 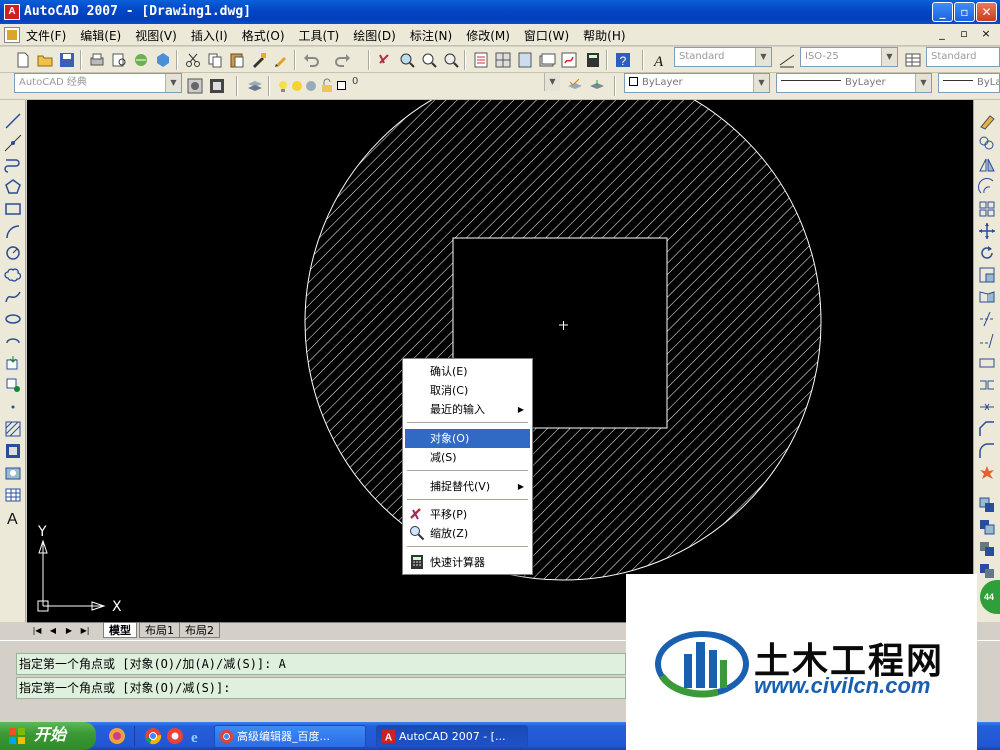 What do you see at coordinates (13, 517) in the screenshot?
I see `multiline-text-icon: A` at bounding box center [13, 517].